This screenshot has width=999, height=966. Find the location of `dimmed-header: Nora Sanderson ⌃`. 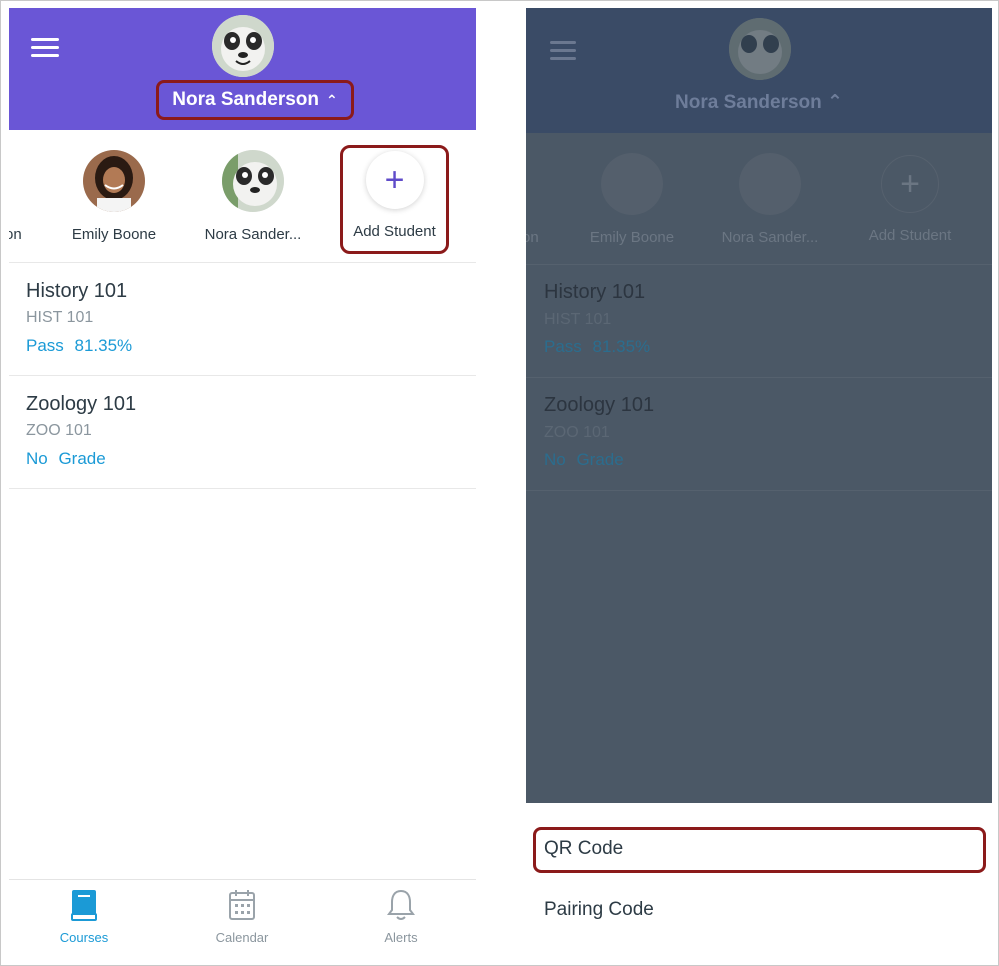

dimmed-header: Nora Sanderson ⌃ is located at coordinates (759, 70).